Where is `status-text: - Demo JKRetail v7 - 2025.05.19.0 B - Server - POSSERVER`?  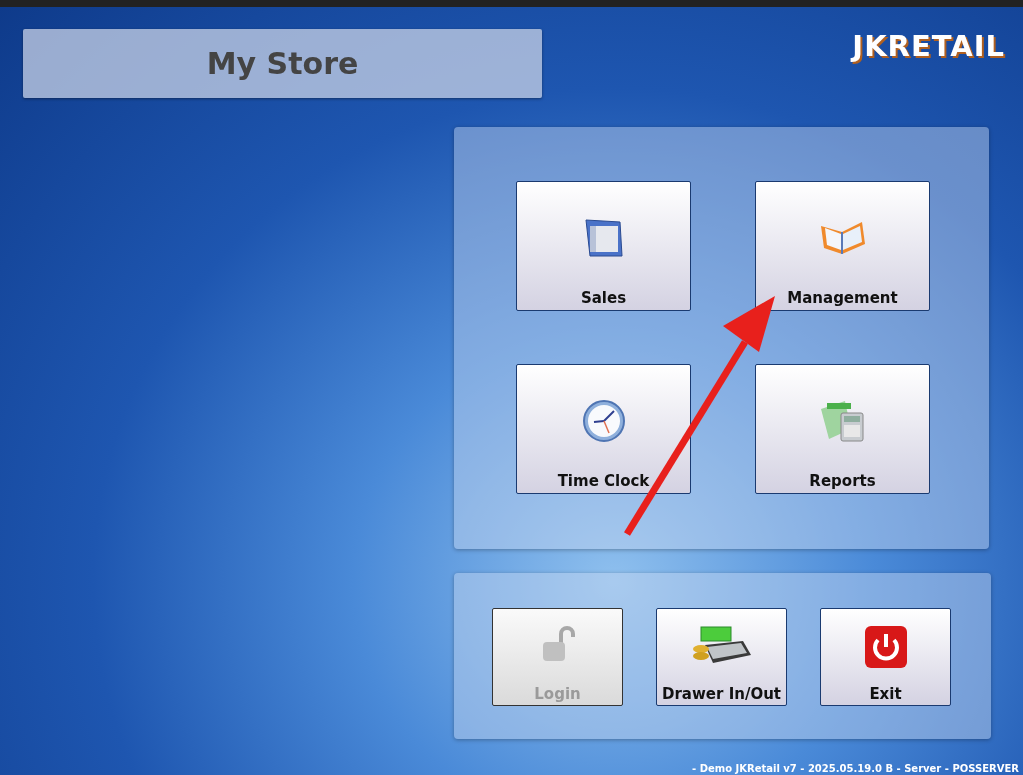
status-text: - Demo JKRetail v7 - 2025.05.19.0 B - Server - POSSERVER is located at coordinates (855, 768).